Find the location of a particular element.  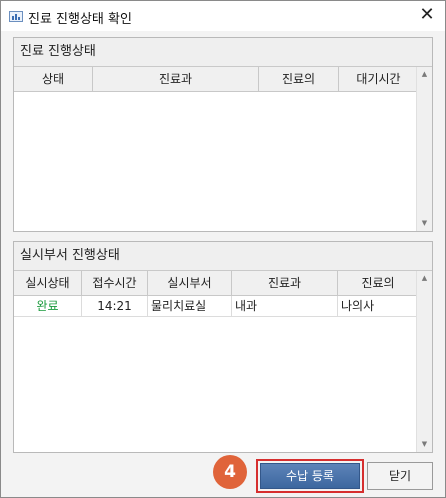

department-status-header: 실시상태 접수시간 실시부서 진료과 진료의 is located at coordinates (216, 283).